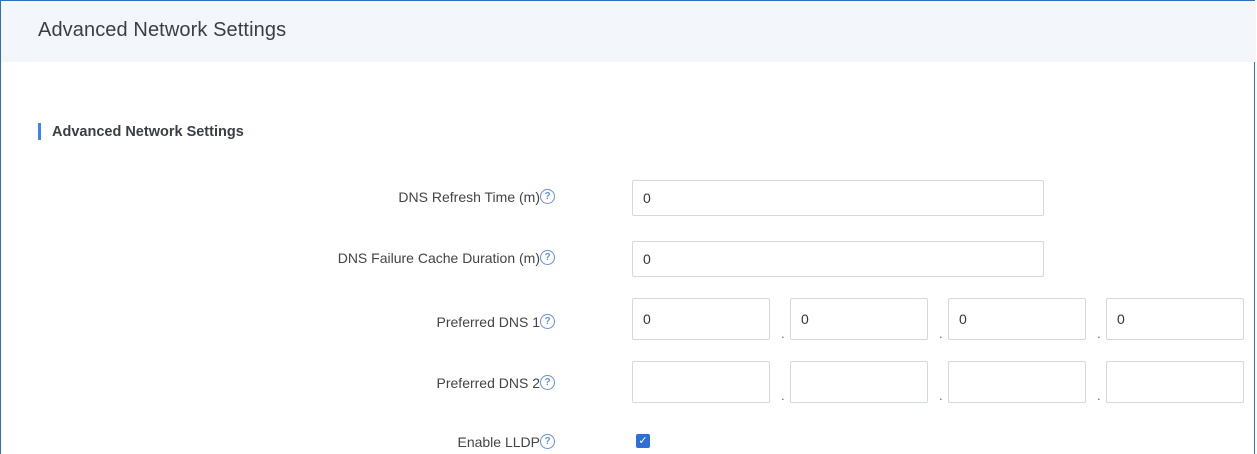 Image resolution: width=1257 pixels, height=454 pixels. I want to click on dns-refresh-time-label: DNS Refresh Time (m), so click(469, 197).